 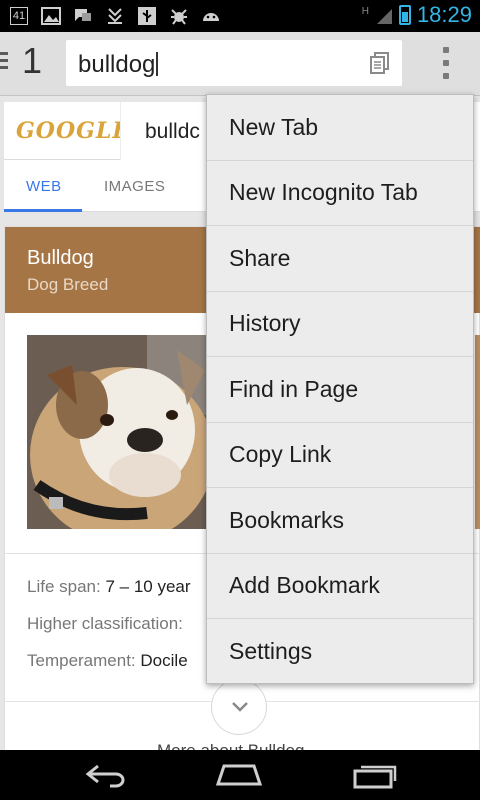 I want to click on badge-count-icon: 41, so click(x=19, y=16).